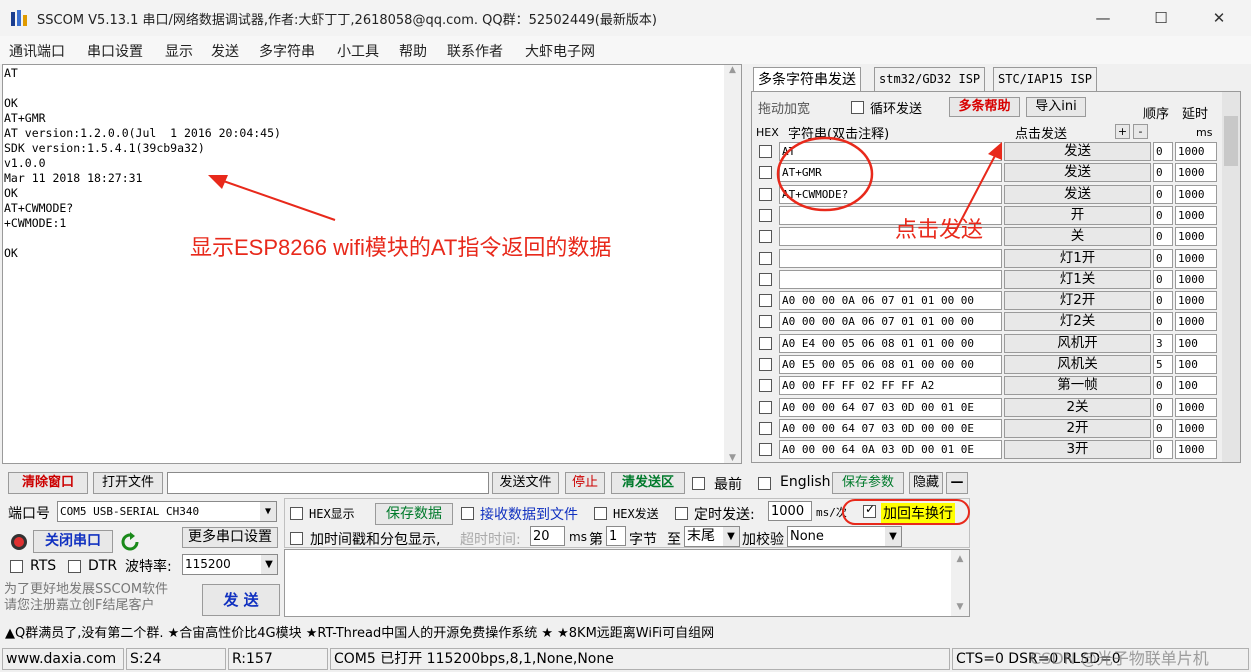 The width and height of the screenshot is (1251, 672). I want to click on menu-help: 帮助, so click(413, 51).